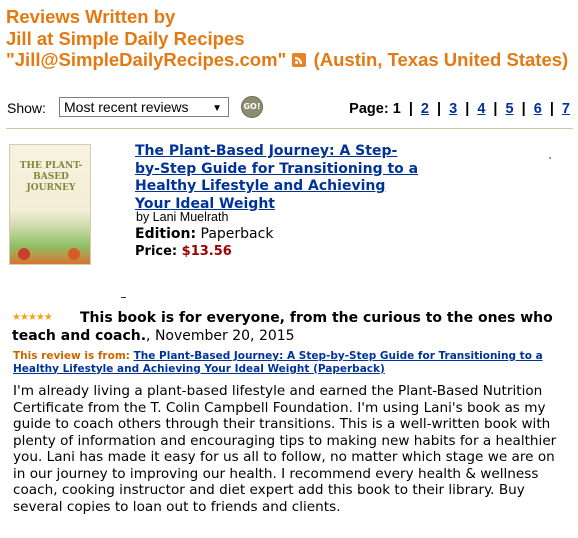 The height and width of the screenshot is (538, 578). What do you see at coordinates (220, 336) in the screenshot?
I see `review-date: , November 20, 2015` at bounding box center [220, 336].